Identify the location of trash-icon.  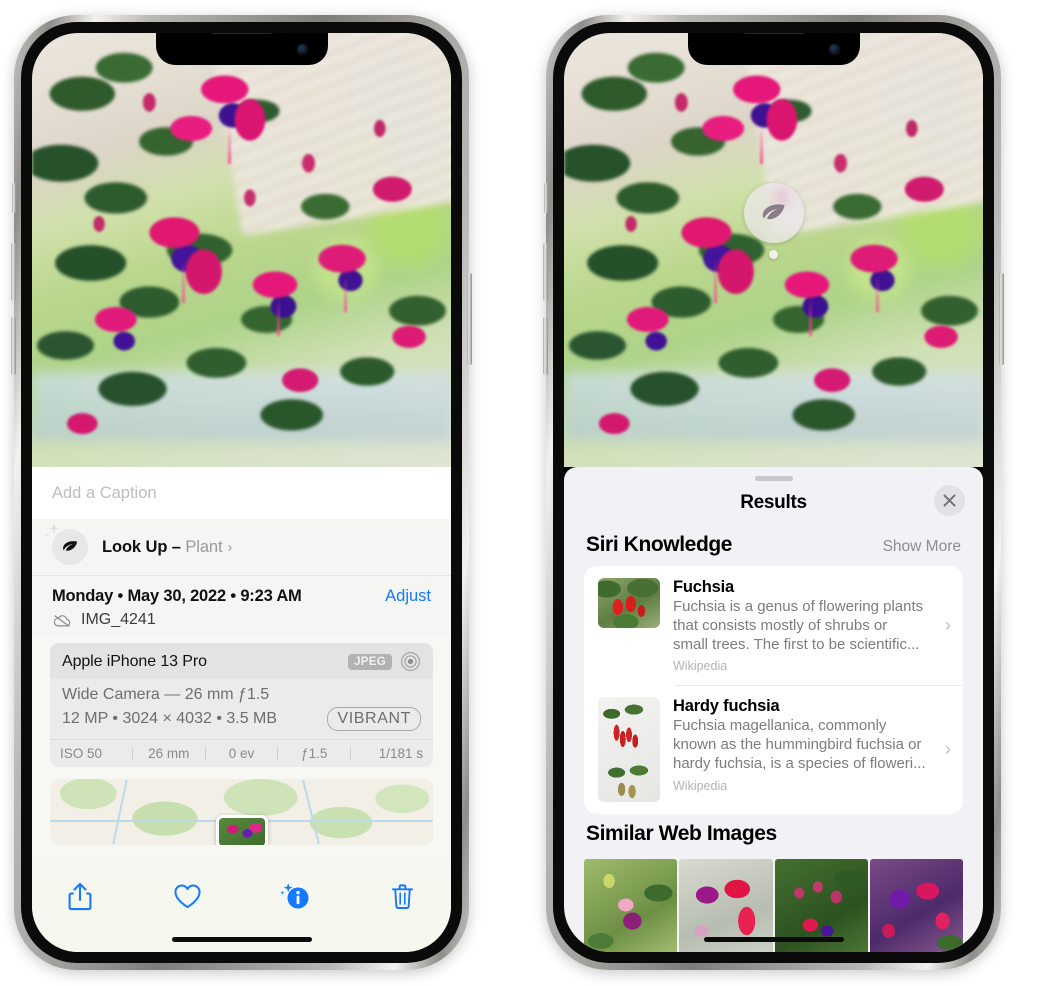
(403, 896).